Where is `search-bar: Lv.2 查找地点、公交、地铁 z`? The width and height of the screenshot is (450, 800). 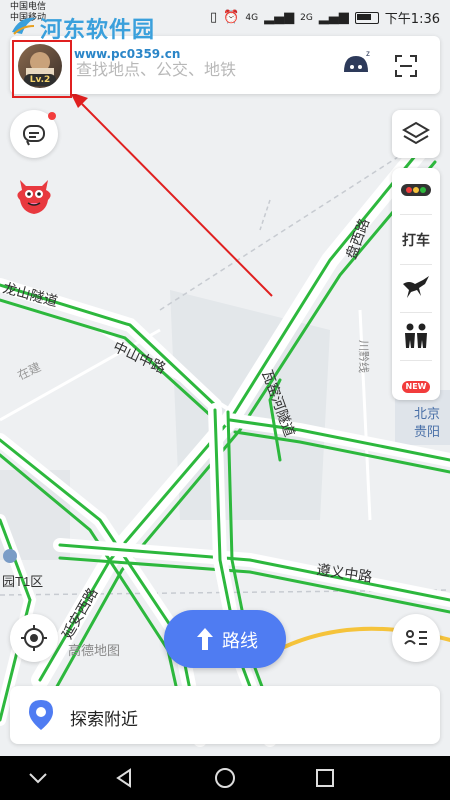 search-bar: Lv.2 查找地点、公交、地铁 z is located at coordinates (225, 65).